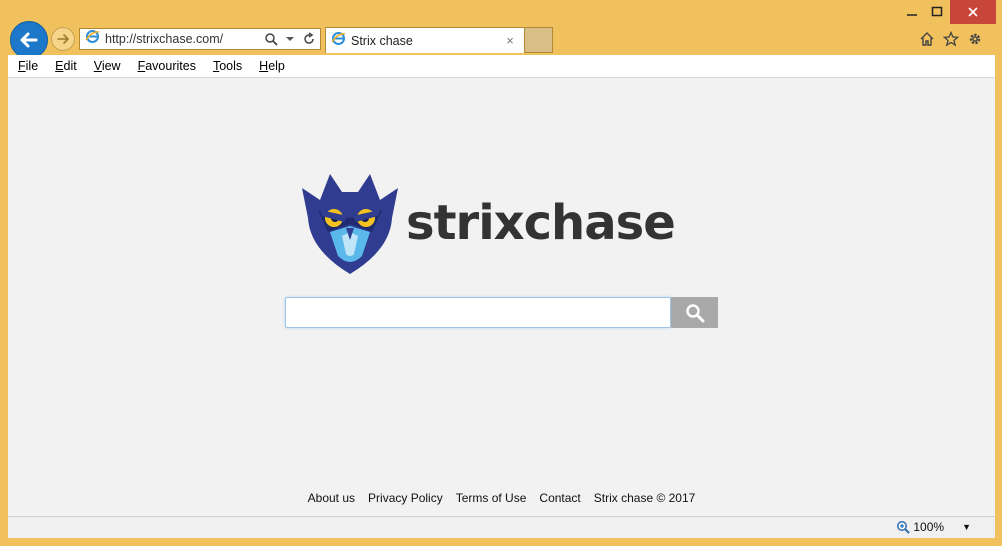  Describe the element at coordinates (927, 39) in the screenshot. I see `home-icon` at that location.